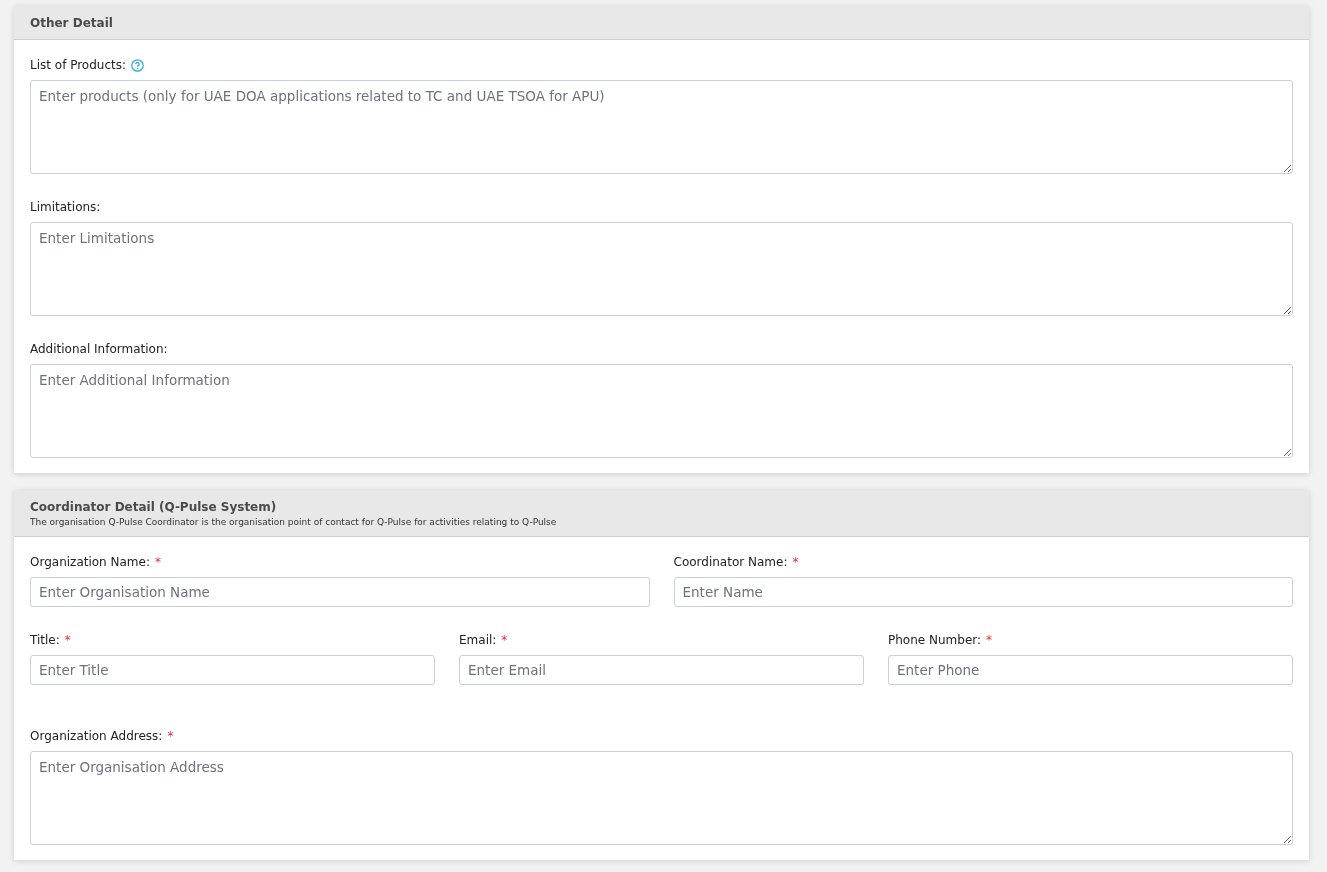  What do you see at coordinates (730, 562) in the screenshot?
I see `field-label: Coordinator Name:` at bounding box center [730, 562].